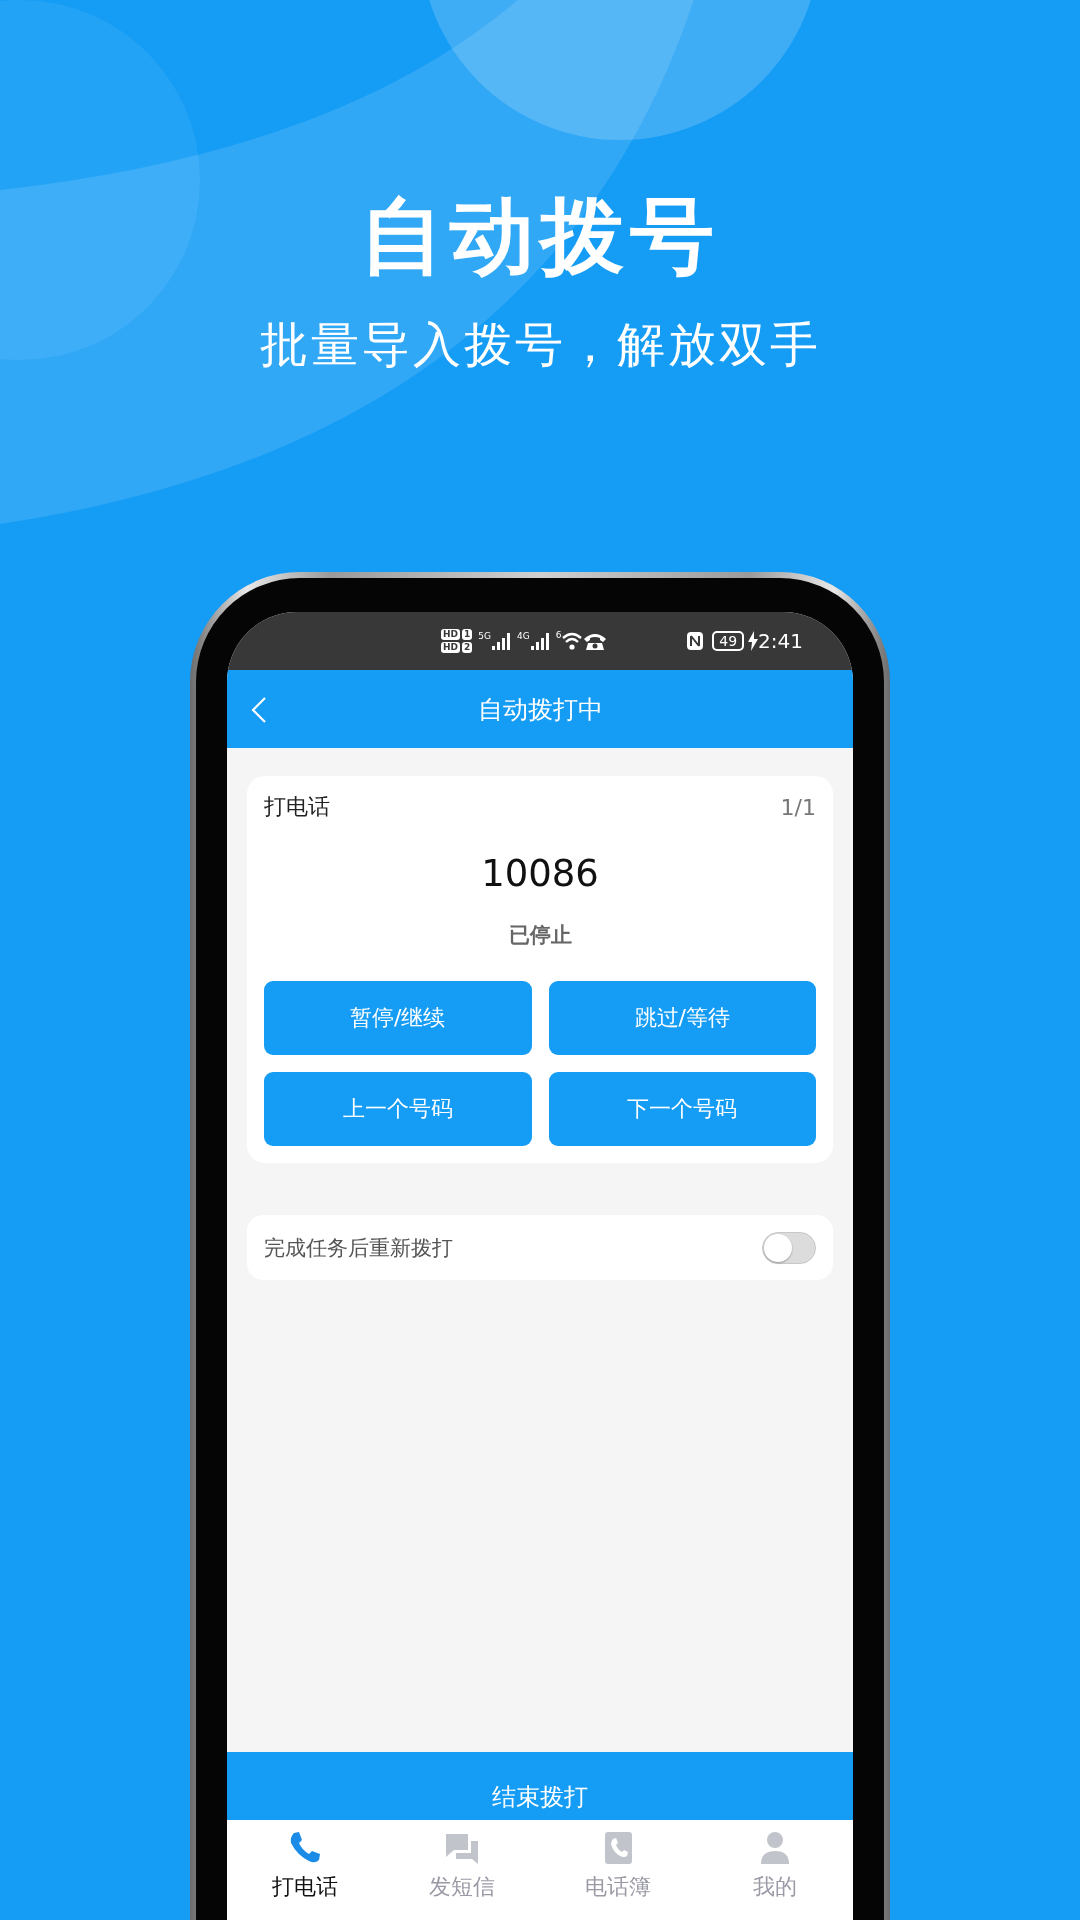 The height and width of the screenshot is (1920, 1080). What do you see at coordinates (259, 710) in the screenshot?
I see `back-icon` at bounding box center [259, 710].